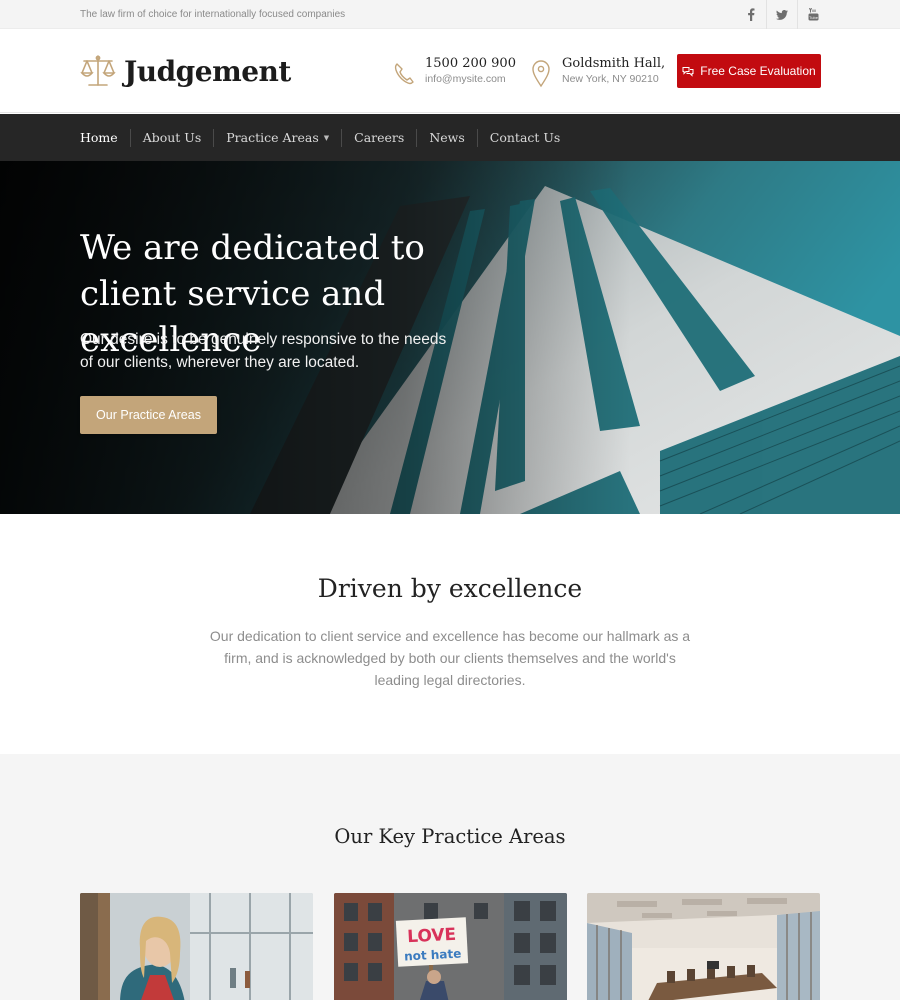  What do you see at coordinates (272, 137) in the screenshot?
I see `nav-label: Practice Areas` at bounding box center [272, 137].